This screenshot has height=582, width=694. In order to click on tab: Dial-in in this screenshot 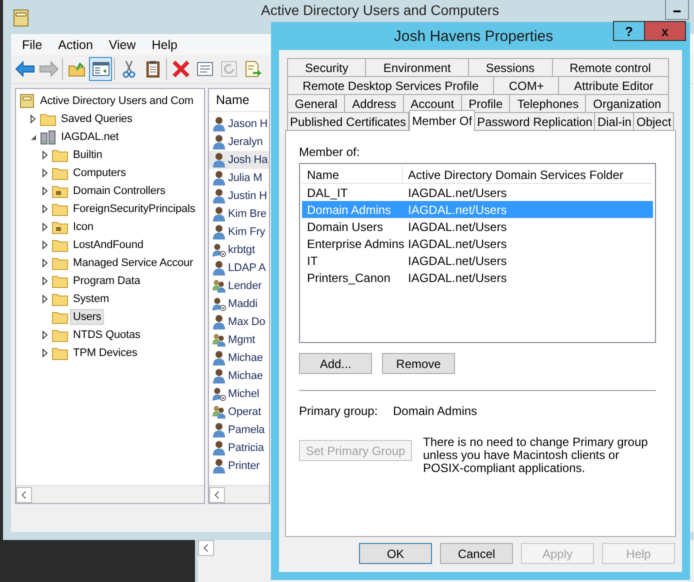, I will do `click(614, 121)`.